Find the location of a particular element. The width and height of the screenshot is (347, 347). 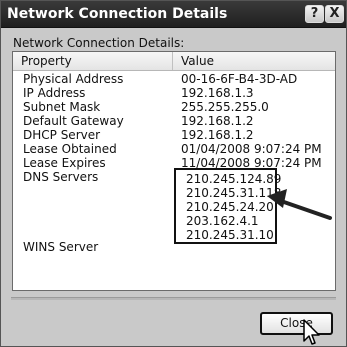

dns-server-value: 210.245.24.20 is located at coordinates (230, 207).